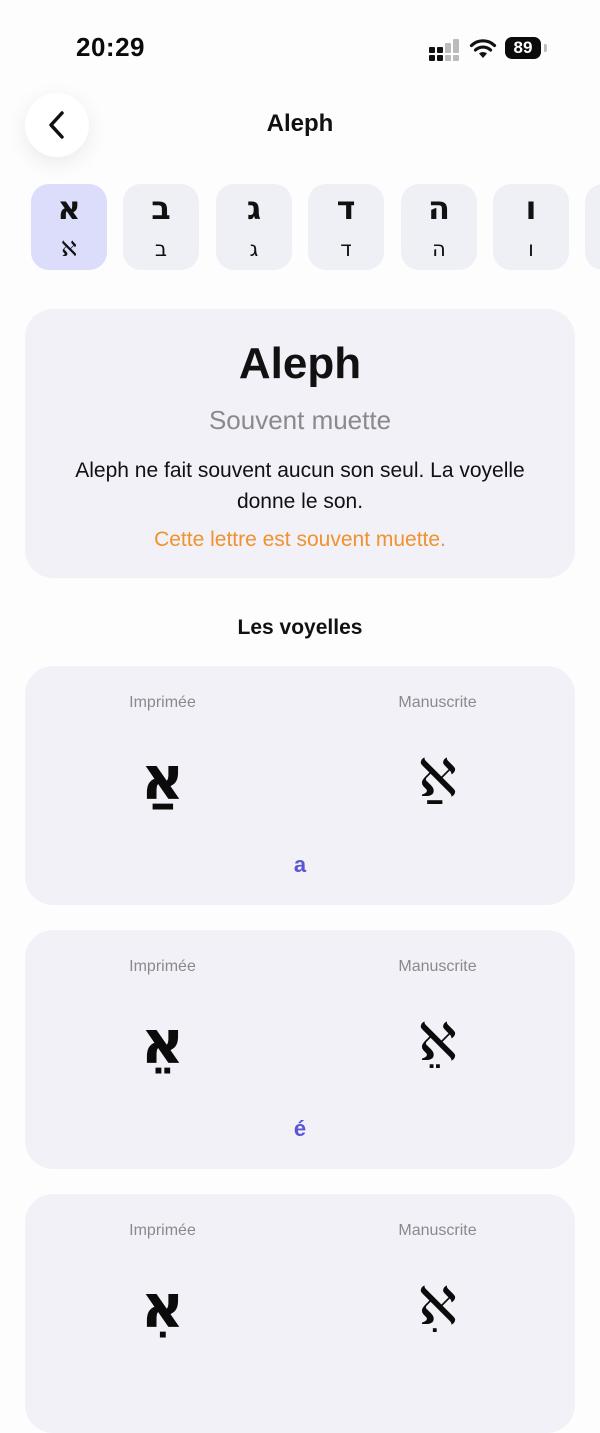 This screenshot has width=600, height=1433. Describe the element at coordinates (300, 539) in the screenshot. I see `letter-note: Cette lettre est souvent muette.` at that location.